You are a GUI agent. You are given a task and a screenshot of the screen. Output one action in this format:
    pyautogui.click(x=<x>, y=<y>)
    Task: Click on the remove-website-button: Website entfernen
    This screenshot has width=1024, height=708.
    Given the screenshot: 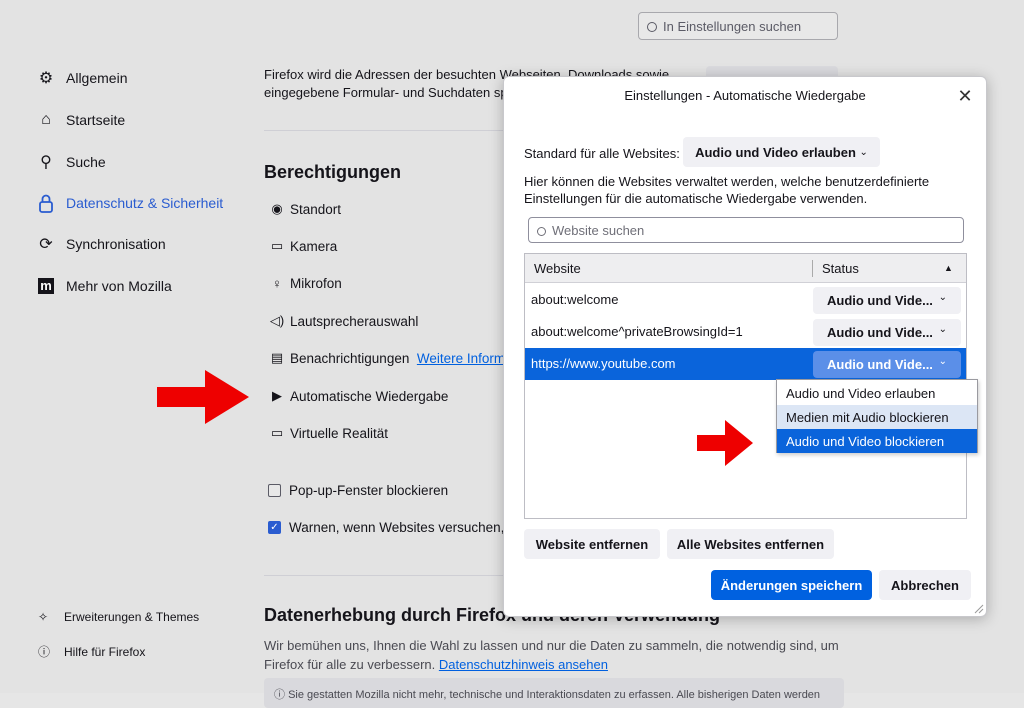 What is the action you would take?
    pyautogui.click(x=592, y=544)
    